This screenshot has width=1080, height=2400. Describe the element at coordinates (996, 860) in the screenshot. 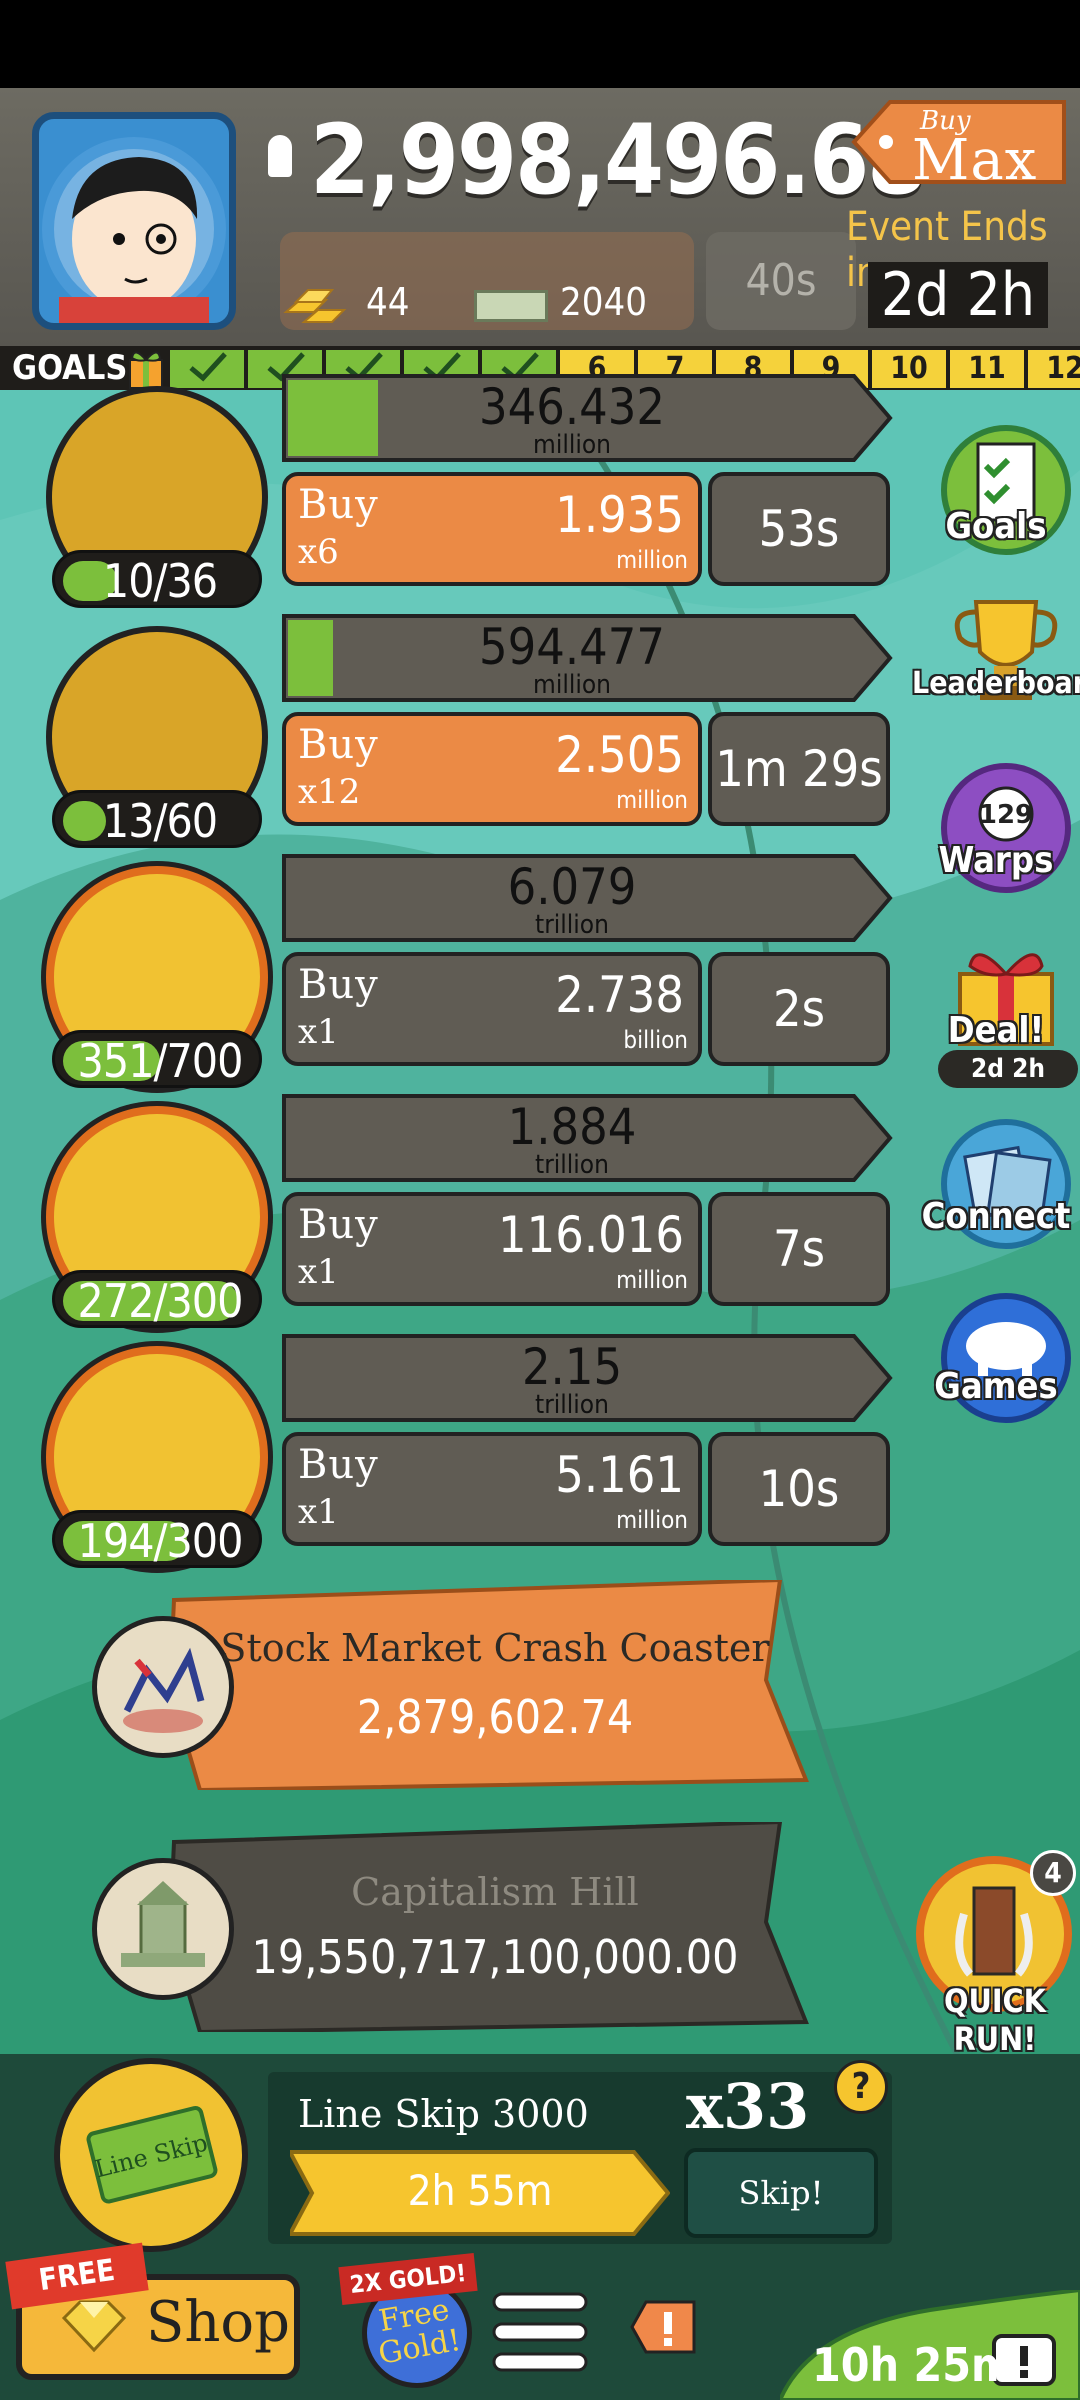

I see `side-warps-label: Warps` at that location.